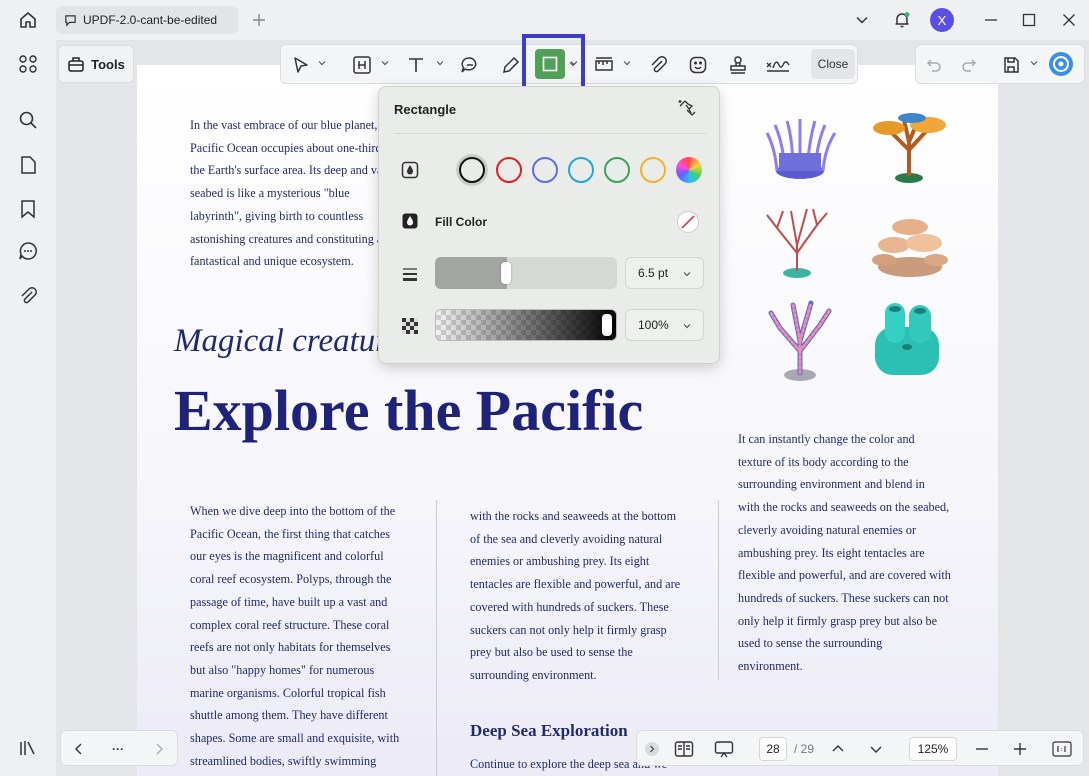 The width and height of the screenshot is (1089, 776). I want to click on apps-grid-icon, so click(28, 64).